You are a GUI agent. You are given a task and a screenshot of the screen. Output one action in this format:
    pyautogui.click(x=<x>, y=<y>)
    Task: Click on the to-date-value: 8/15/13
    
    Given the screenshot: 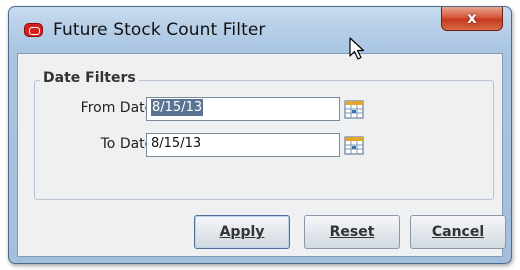 What is the action you would take?
    pyautogui.click(x=176, y=143)
    